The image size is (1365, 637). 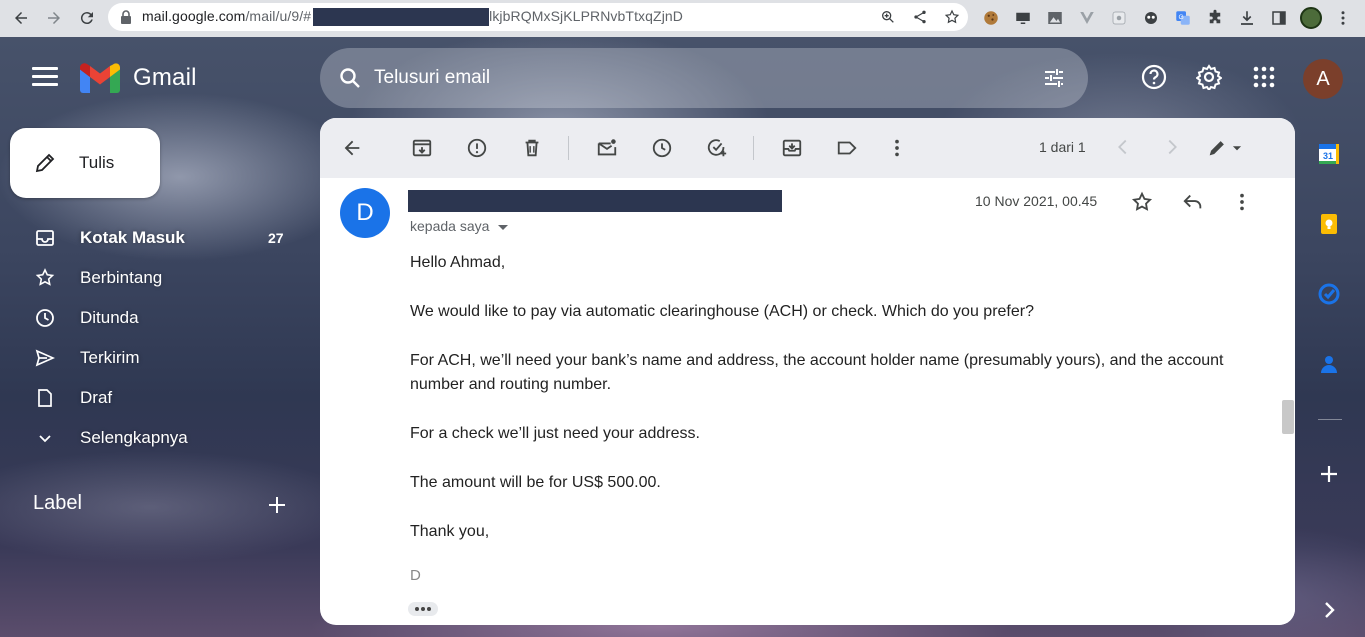 What do you see at coordinates (1215, 18) in the screenshot?
I see `puzzle-extension-icon` at bounding box center [1215, 18].